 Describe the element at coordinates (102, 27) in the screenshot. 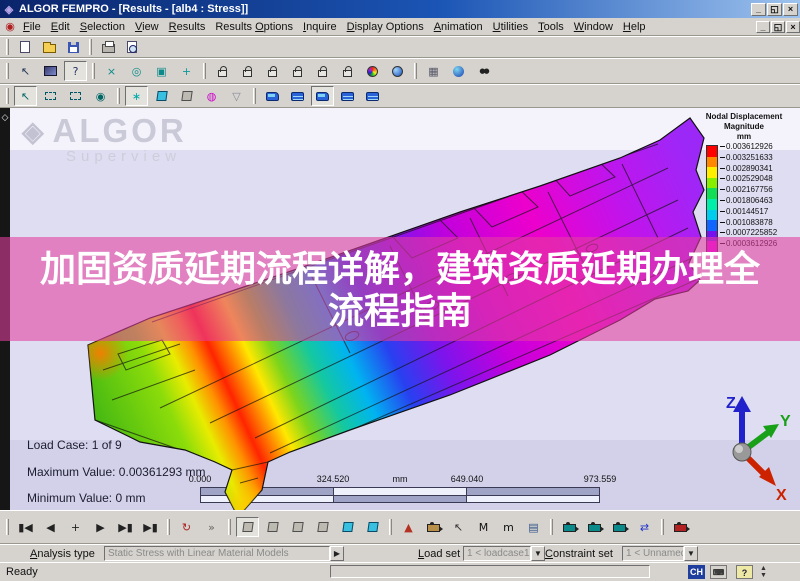

I see `menu-item-selection: Selection` at that location.